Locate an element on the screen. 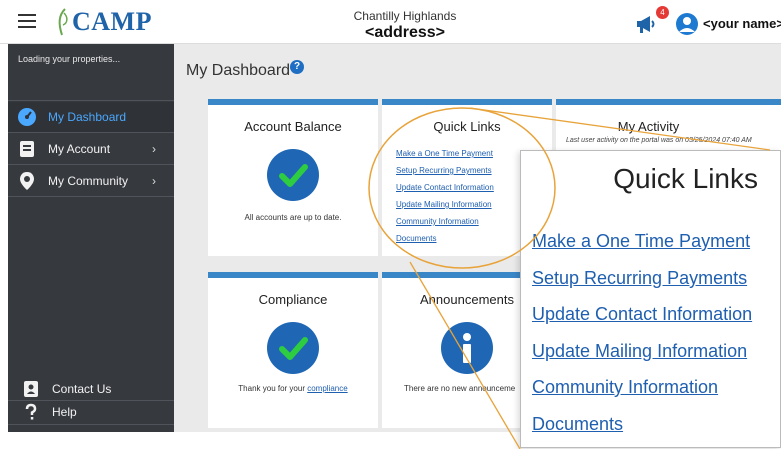 This screenshot has width=781, height=449. sidebar-item-label: My Dashboard is located at coordinates (87, 117).